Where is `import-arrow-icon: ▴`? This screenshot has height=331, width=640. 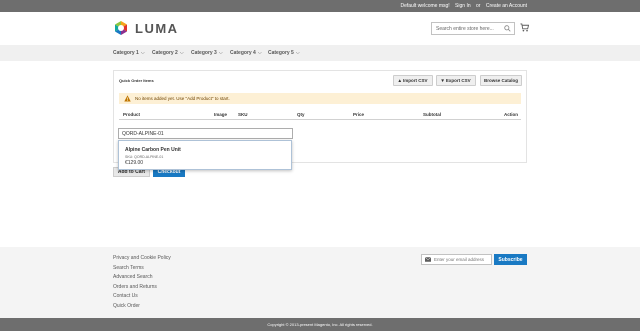
import-arrow-icon: ▴ is located at coordinates (399, 80).